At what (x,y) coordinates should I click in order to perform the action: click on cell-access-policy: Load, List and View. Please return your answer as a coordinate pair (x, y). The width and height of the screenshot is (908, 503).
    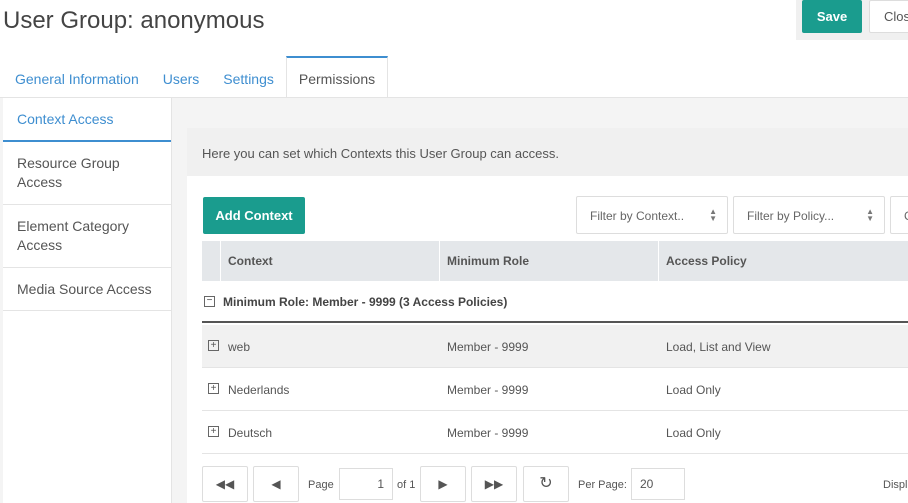
    Looking at the image, I should click on (718, 347).